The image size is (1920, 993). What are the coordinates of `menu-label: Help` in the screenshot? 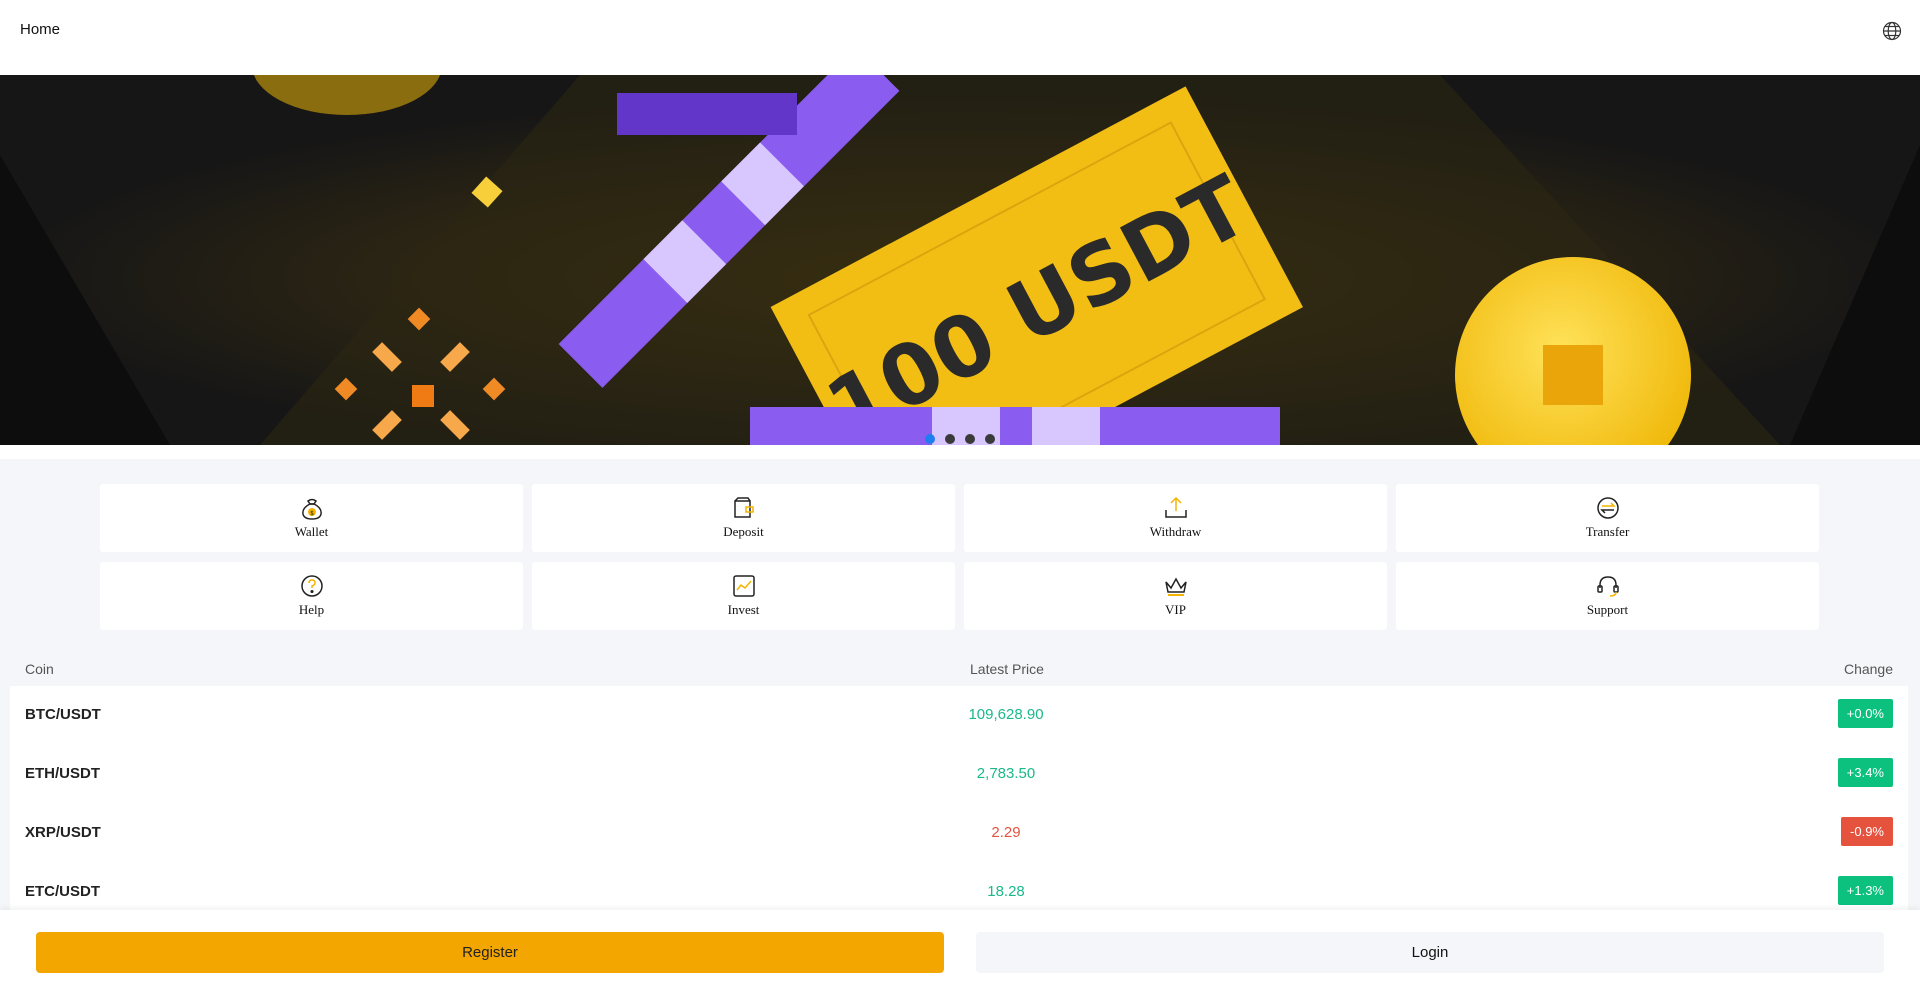 It's located at (311, 609).